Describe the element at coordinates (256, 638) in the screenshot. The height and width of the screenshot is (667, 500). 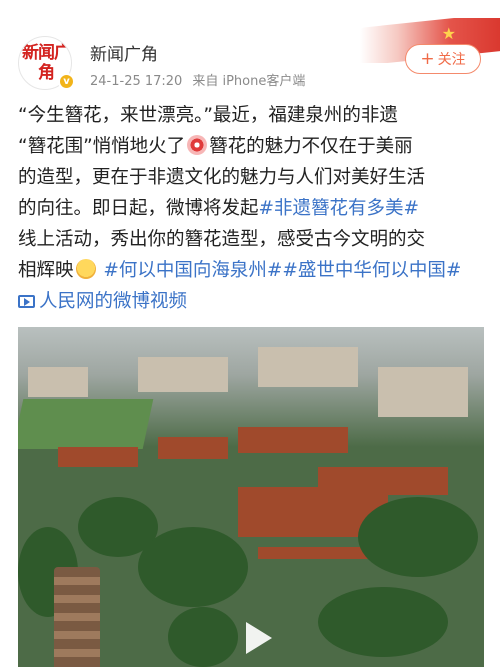
I see `play-icon` at that location.